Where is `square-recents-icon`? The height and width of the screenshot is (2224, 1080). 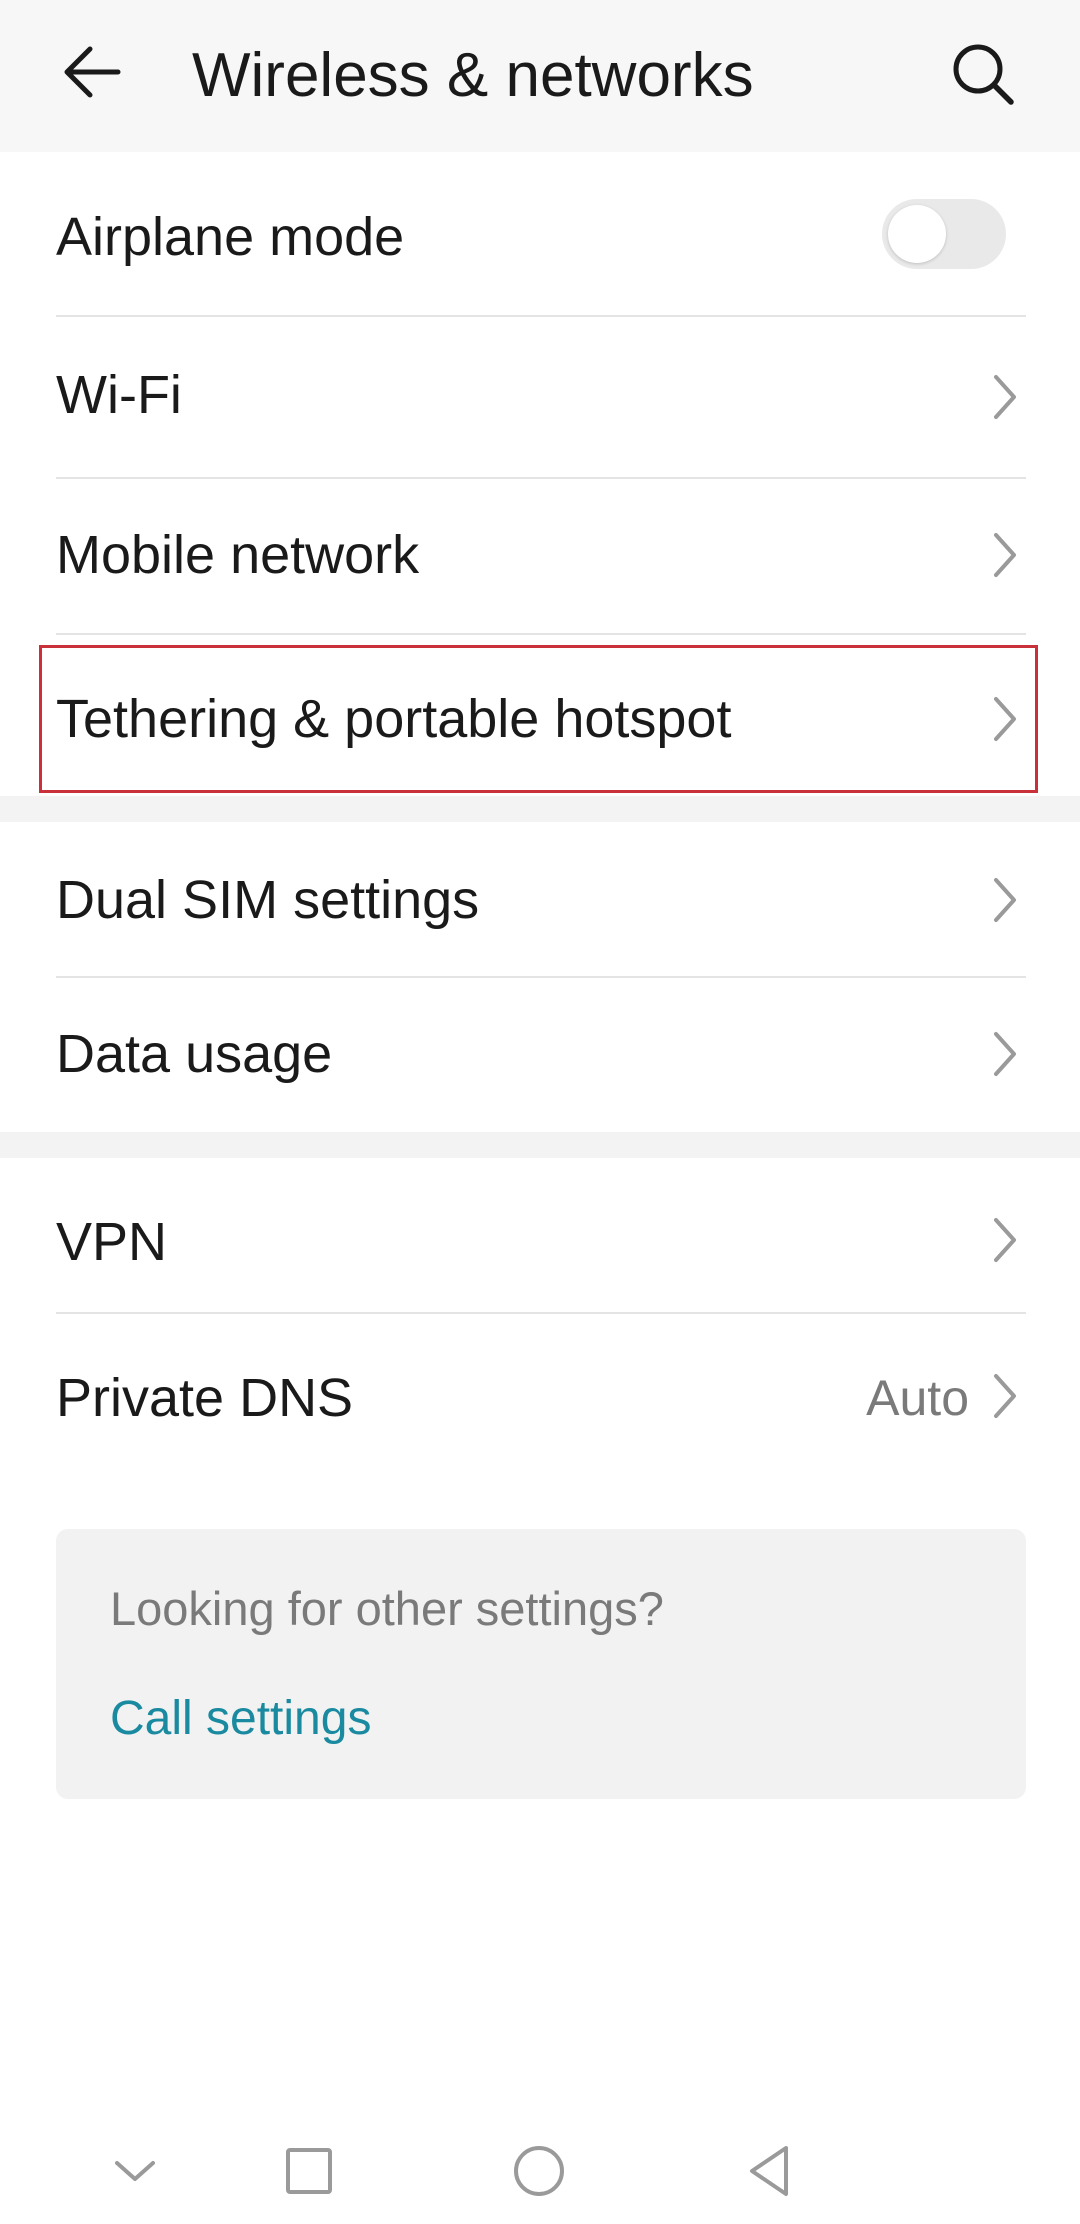 square-recents-icon is located at coordinates (309, 2171).